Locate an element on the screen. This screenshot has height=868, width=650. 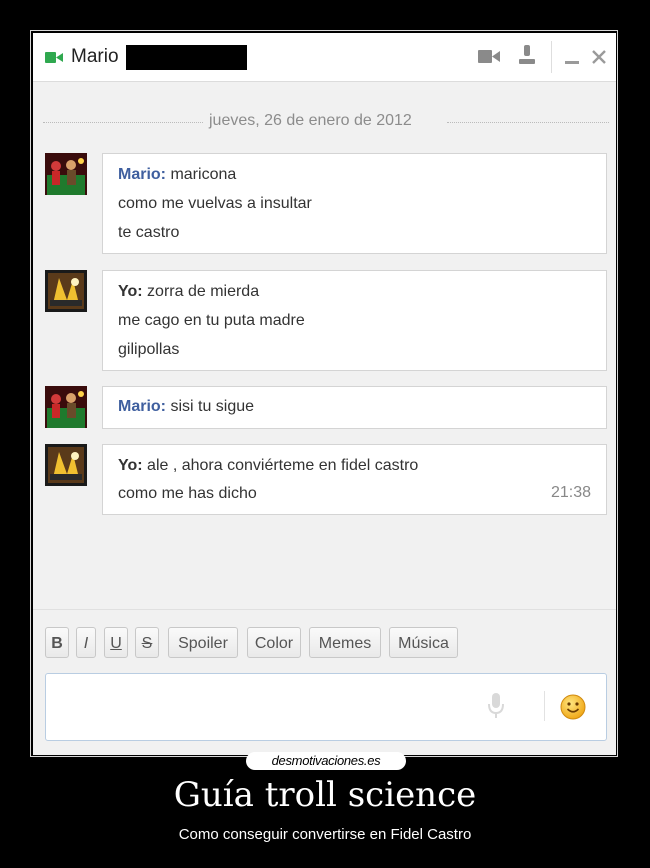
watermark-label: desmotivaciones.es is located at coordinates (326, 761).